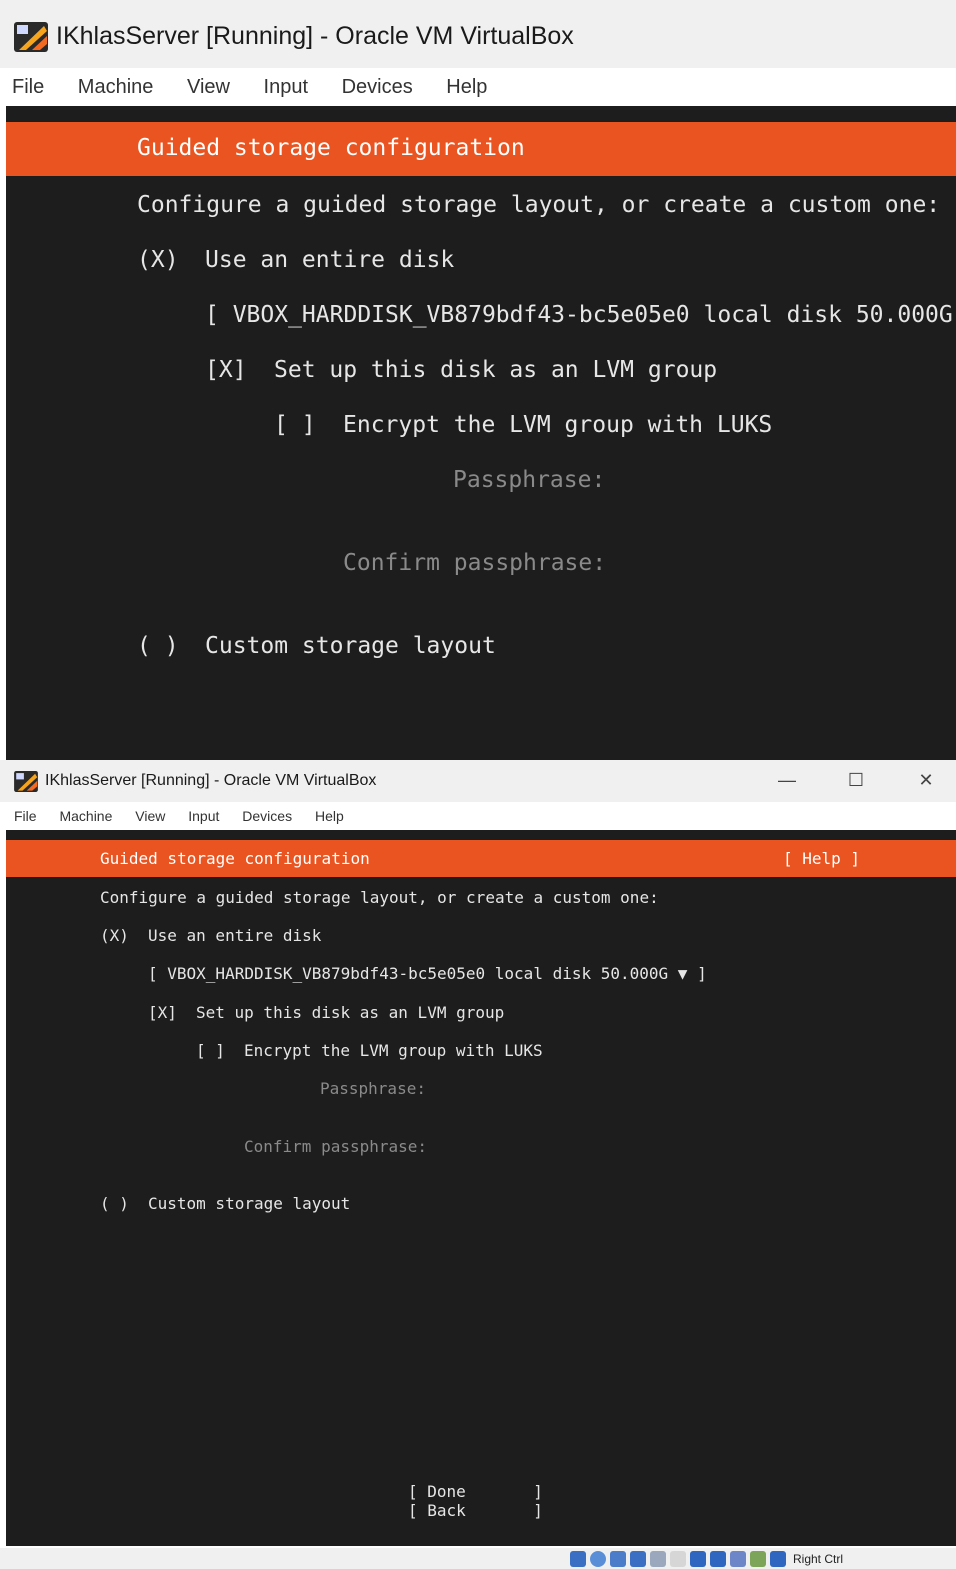 The height and width of the screenshot is (1569, 956). What do you see at coordinates (638, 1559) in the screenshot?
I see `network-icon` at bounding box center [638, 1559].